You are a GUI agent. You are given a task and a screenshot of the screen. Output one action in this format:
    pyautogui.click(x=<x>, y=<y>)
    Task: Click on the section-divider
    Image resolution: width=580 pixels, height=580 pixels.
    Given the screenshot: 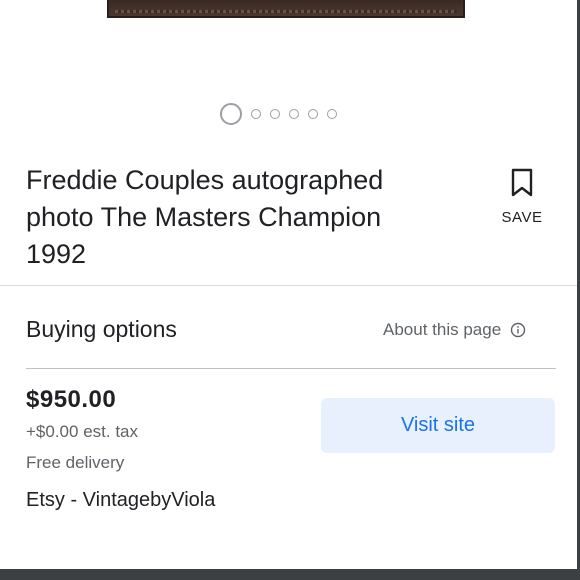 What is the action you would take?
    pyautogui.click(x=288, y=285)
    